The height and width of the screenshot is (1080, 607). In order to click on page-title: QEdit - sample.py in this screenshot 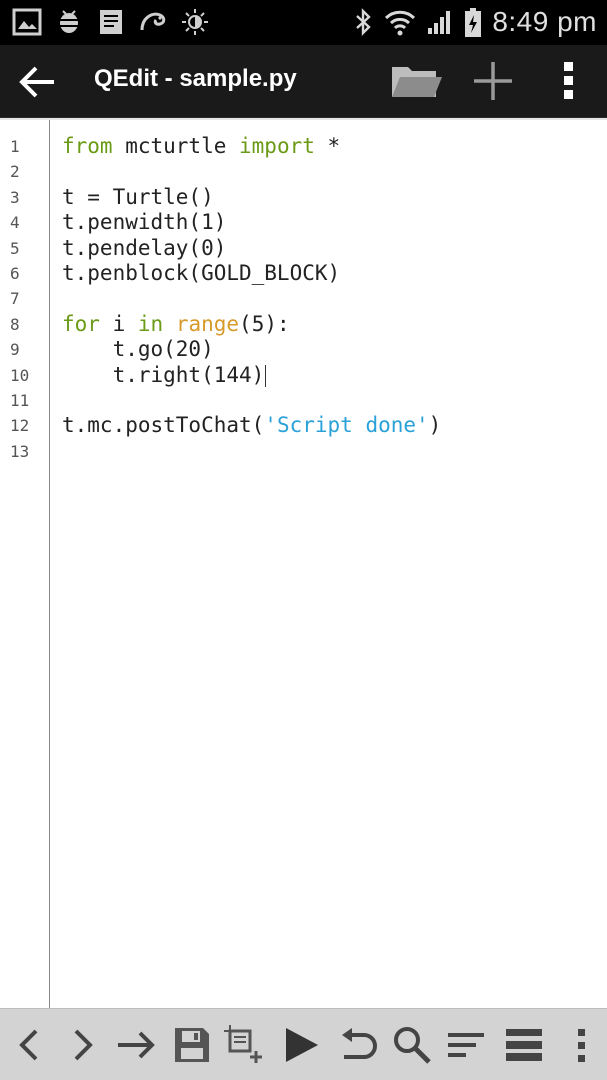, I will do `click(195, 78)`.